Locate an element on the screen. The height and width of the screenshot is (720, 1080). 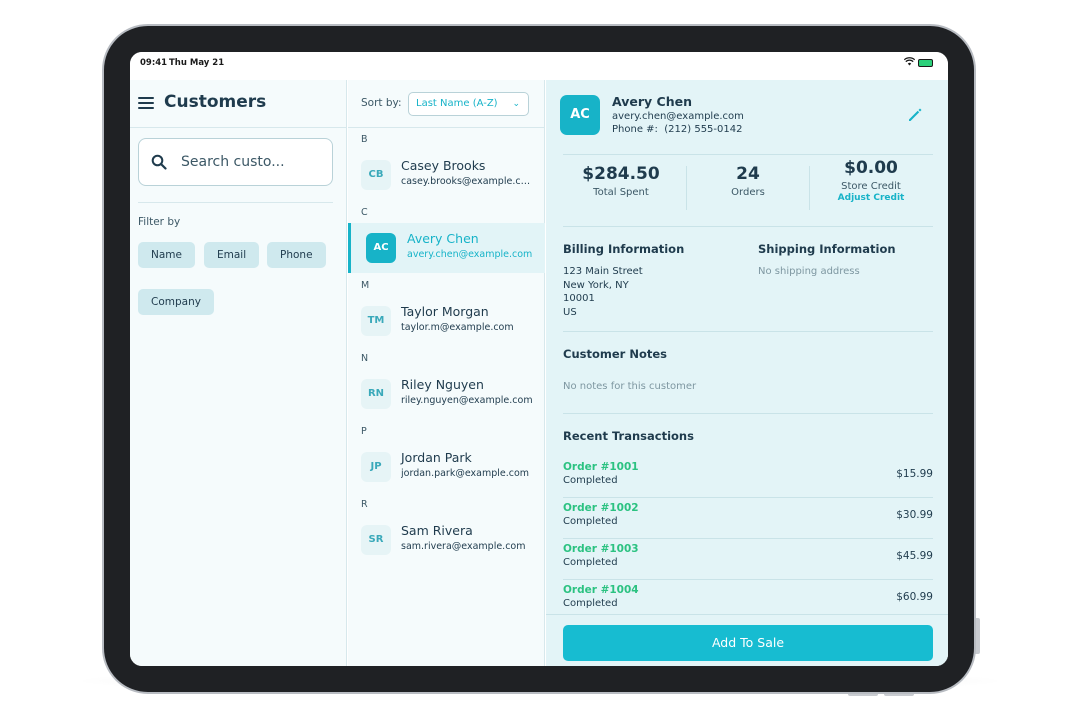
avatar: SR is located at coordinates (376, 540).